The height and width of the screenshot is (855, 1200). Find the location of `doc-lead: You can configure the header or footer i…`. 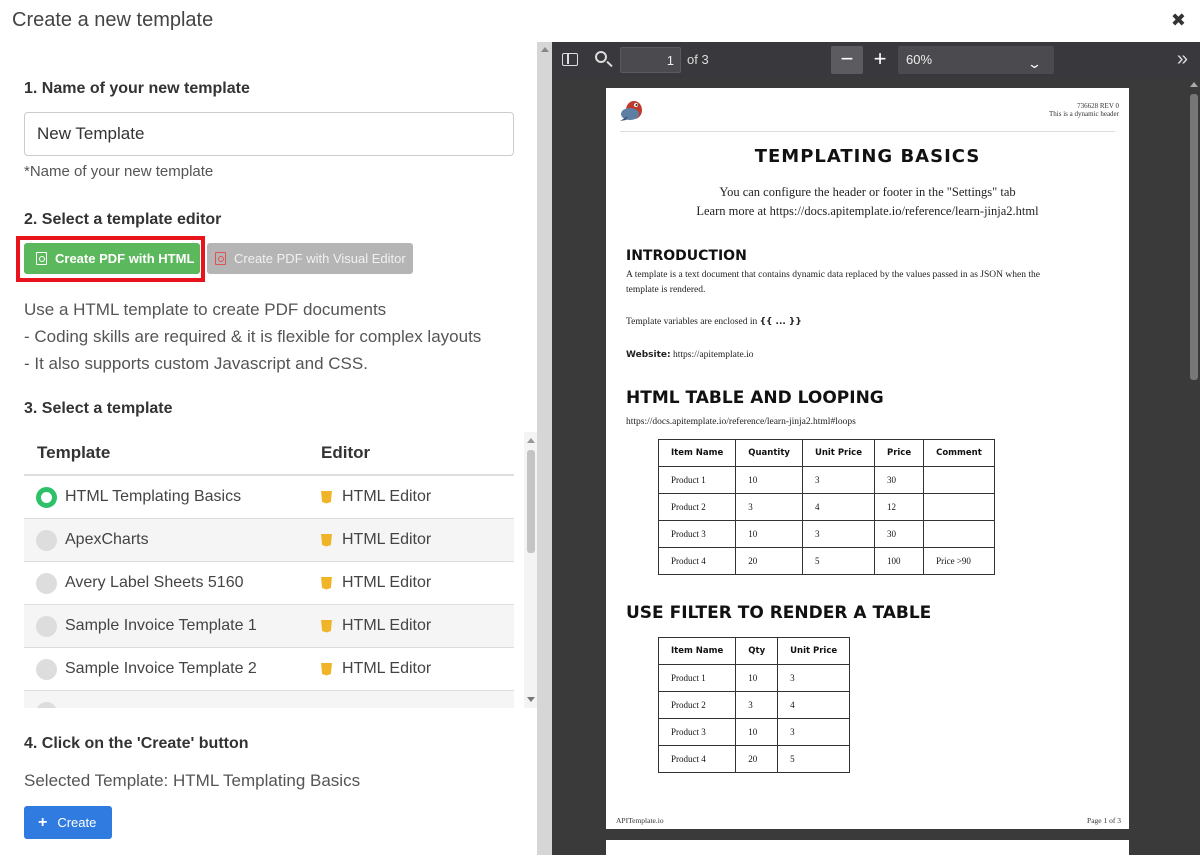

doc-lead: You can configure the header or footer i… is located at coordinates (867, 192).